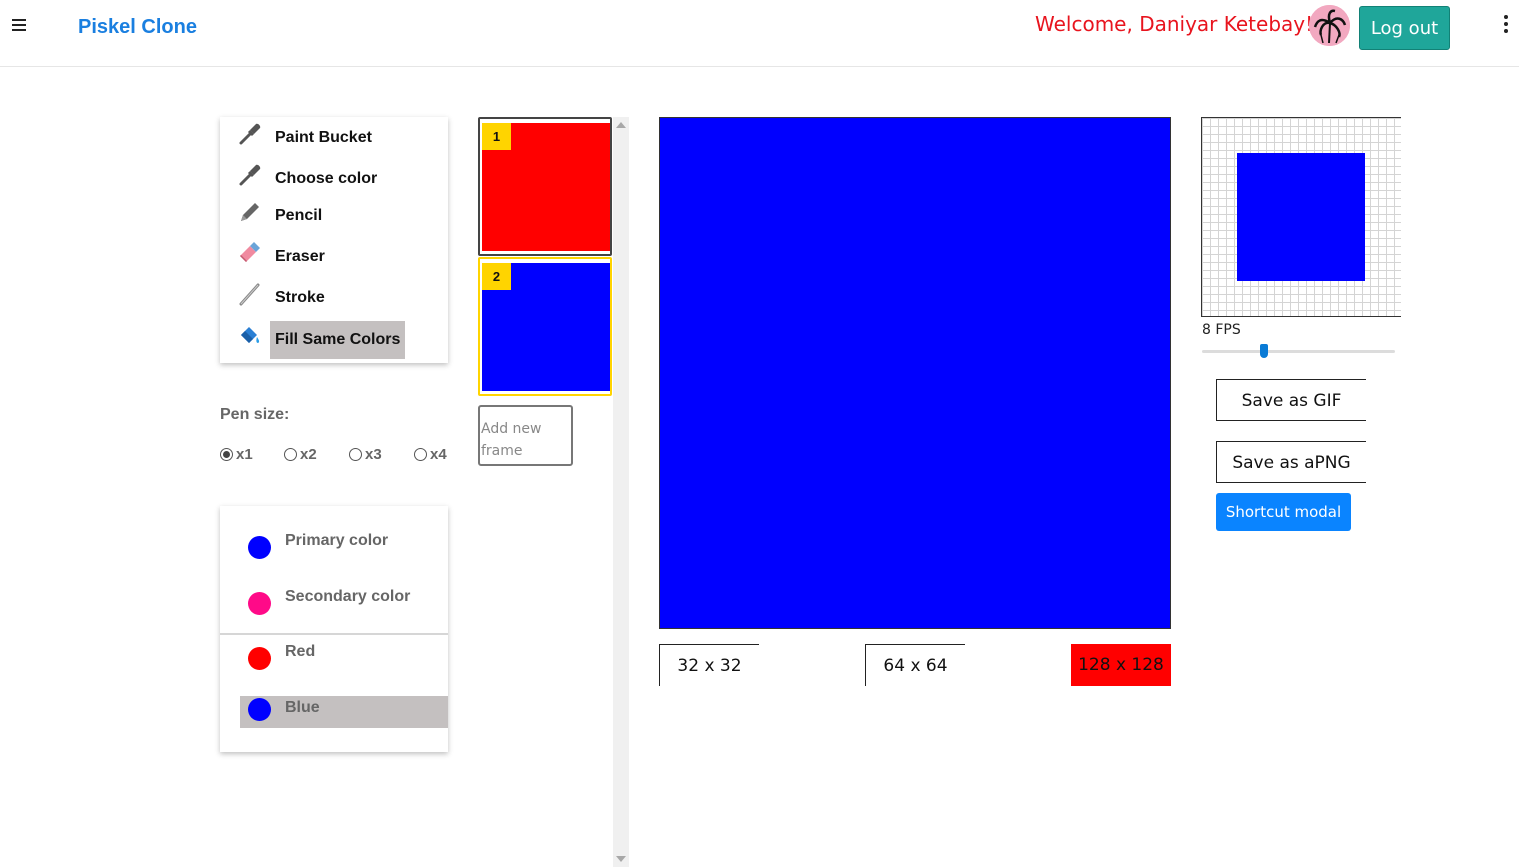 This screenshot has width=1519, height=867. Describe the element at coordinates (302, 707) in the screenshot. I see `color-label: Blue` at that location.